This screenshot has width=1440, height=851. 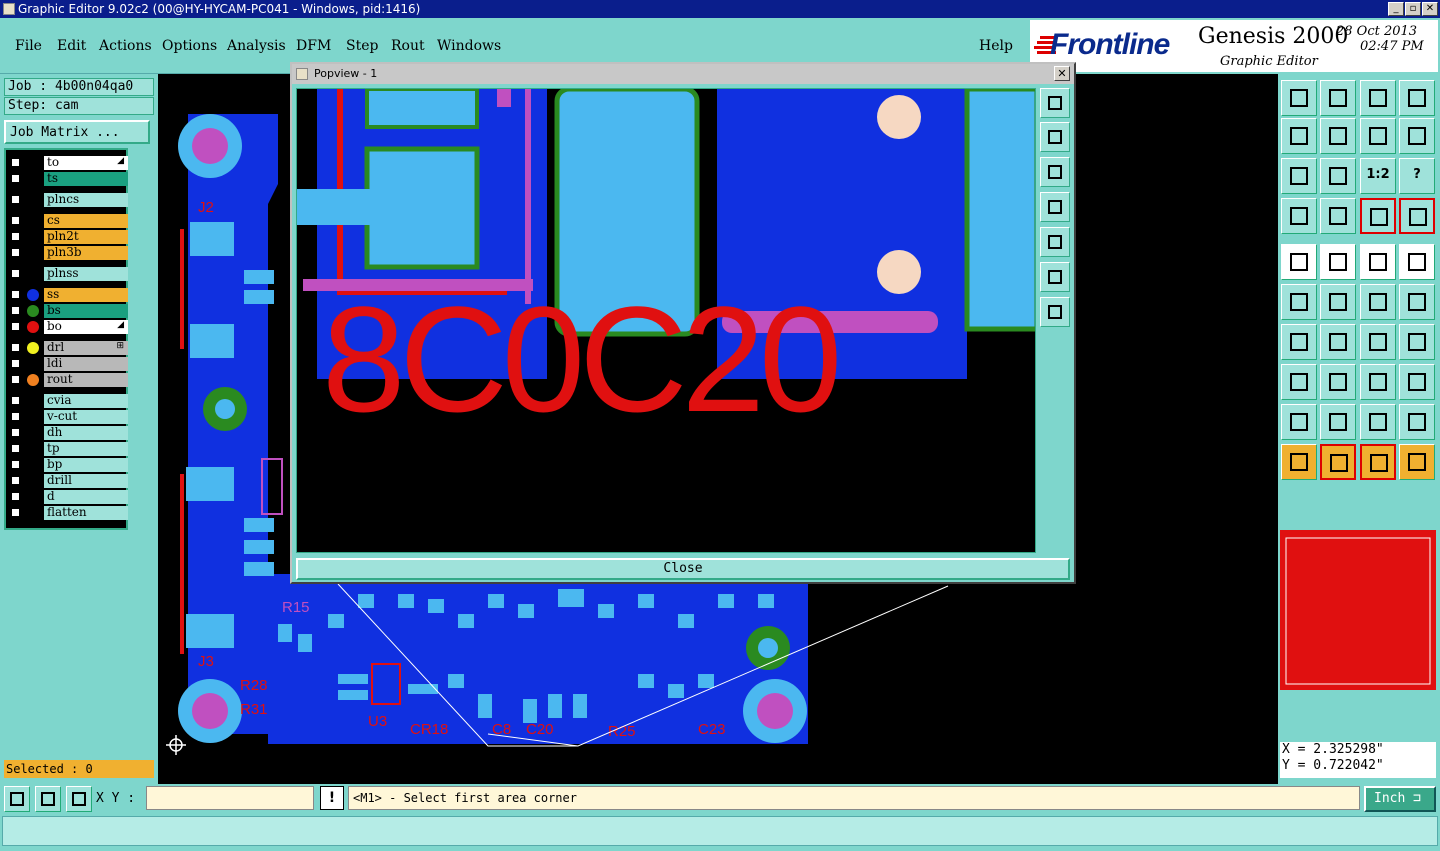 I want to click on layer-row-bo: bo ◢, so click(x=69, y=327).